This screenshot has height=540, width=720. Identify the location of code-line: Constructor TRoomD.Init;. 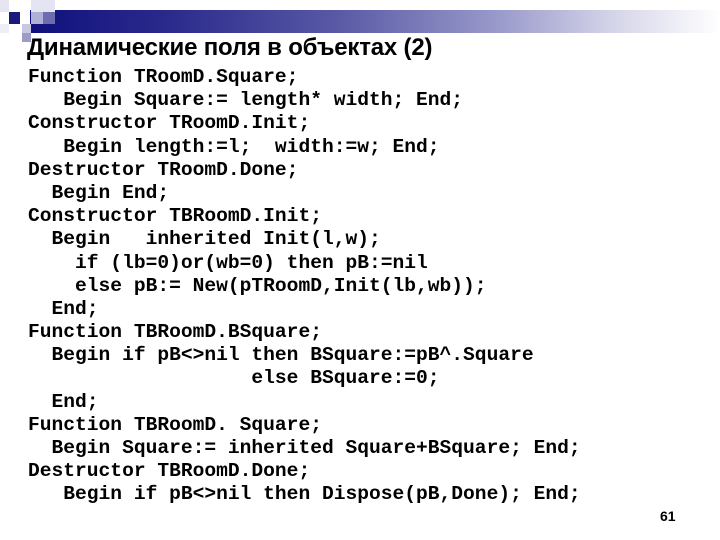
(169, 123).